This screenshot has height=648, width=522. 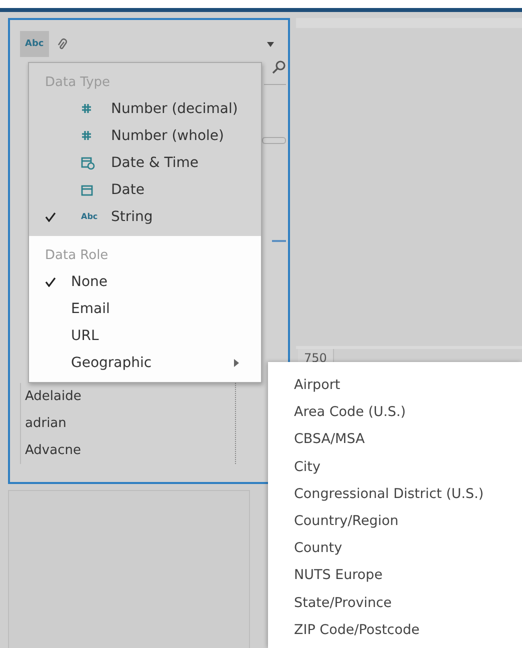 What do you see at coordinates (145, 308) in the screenshot?
I see `menu-item: Email` at bounding box center [145, 308].